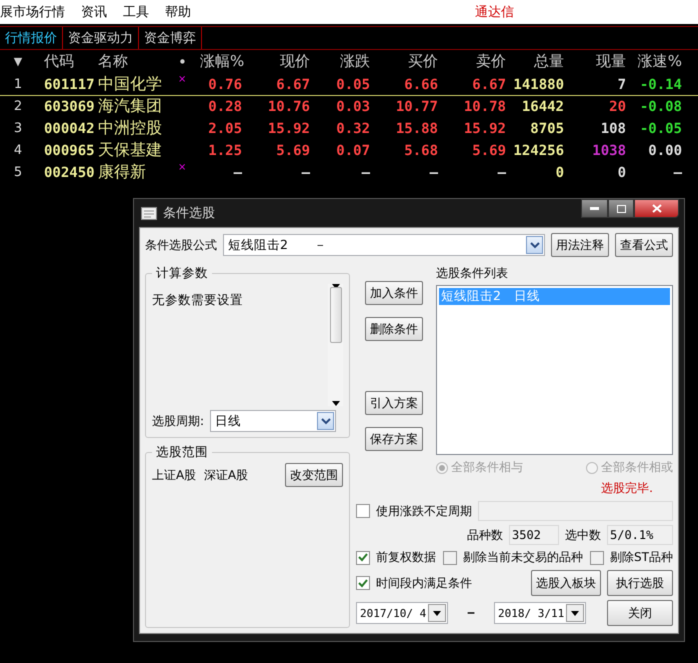  I want to click on period-dropdown: 日线, so click(273, 421).